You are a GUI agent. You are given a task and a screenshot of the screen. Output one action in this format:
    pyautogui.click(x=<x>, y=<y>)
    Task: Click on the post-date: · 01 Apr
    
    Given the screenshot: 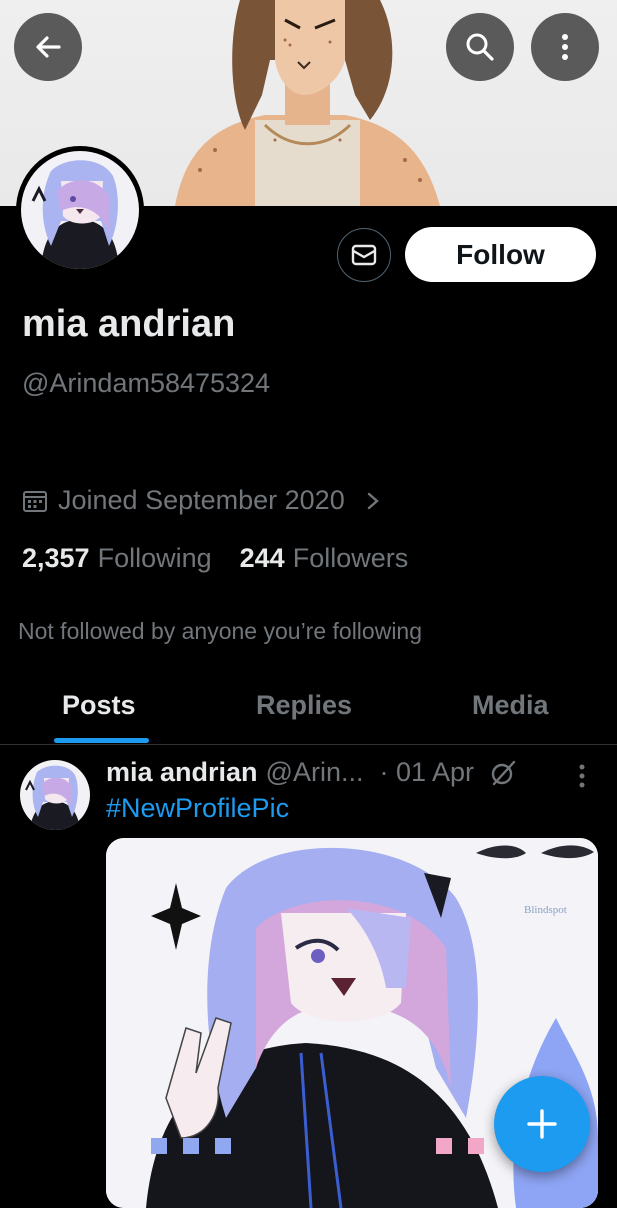 What is the action you would take?
    pyautogui.click(x=426, y=772)
    